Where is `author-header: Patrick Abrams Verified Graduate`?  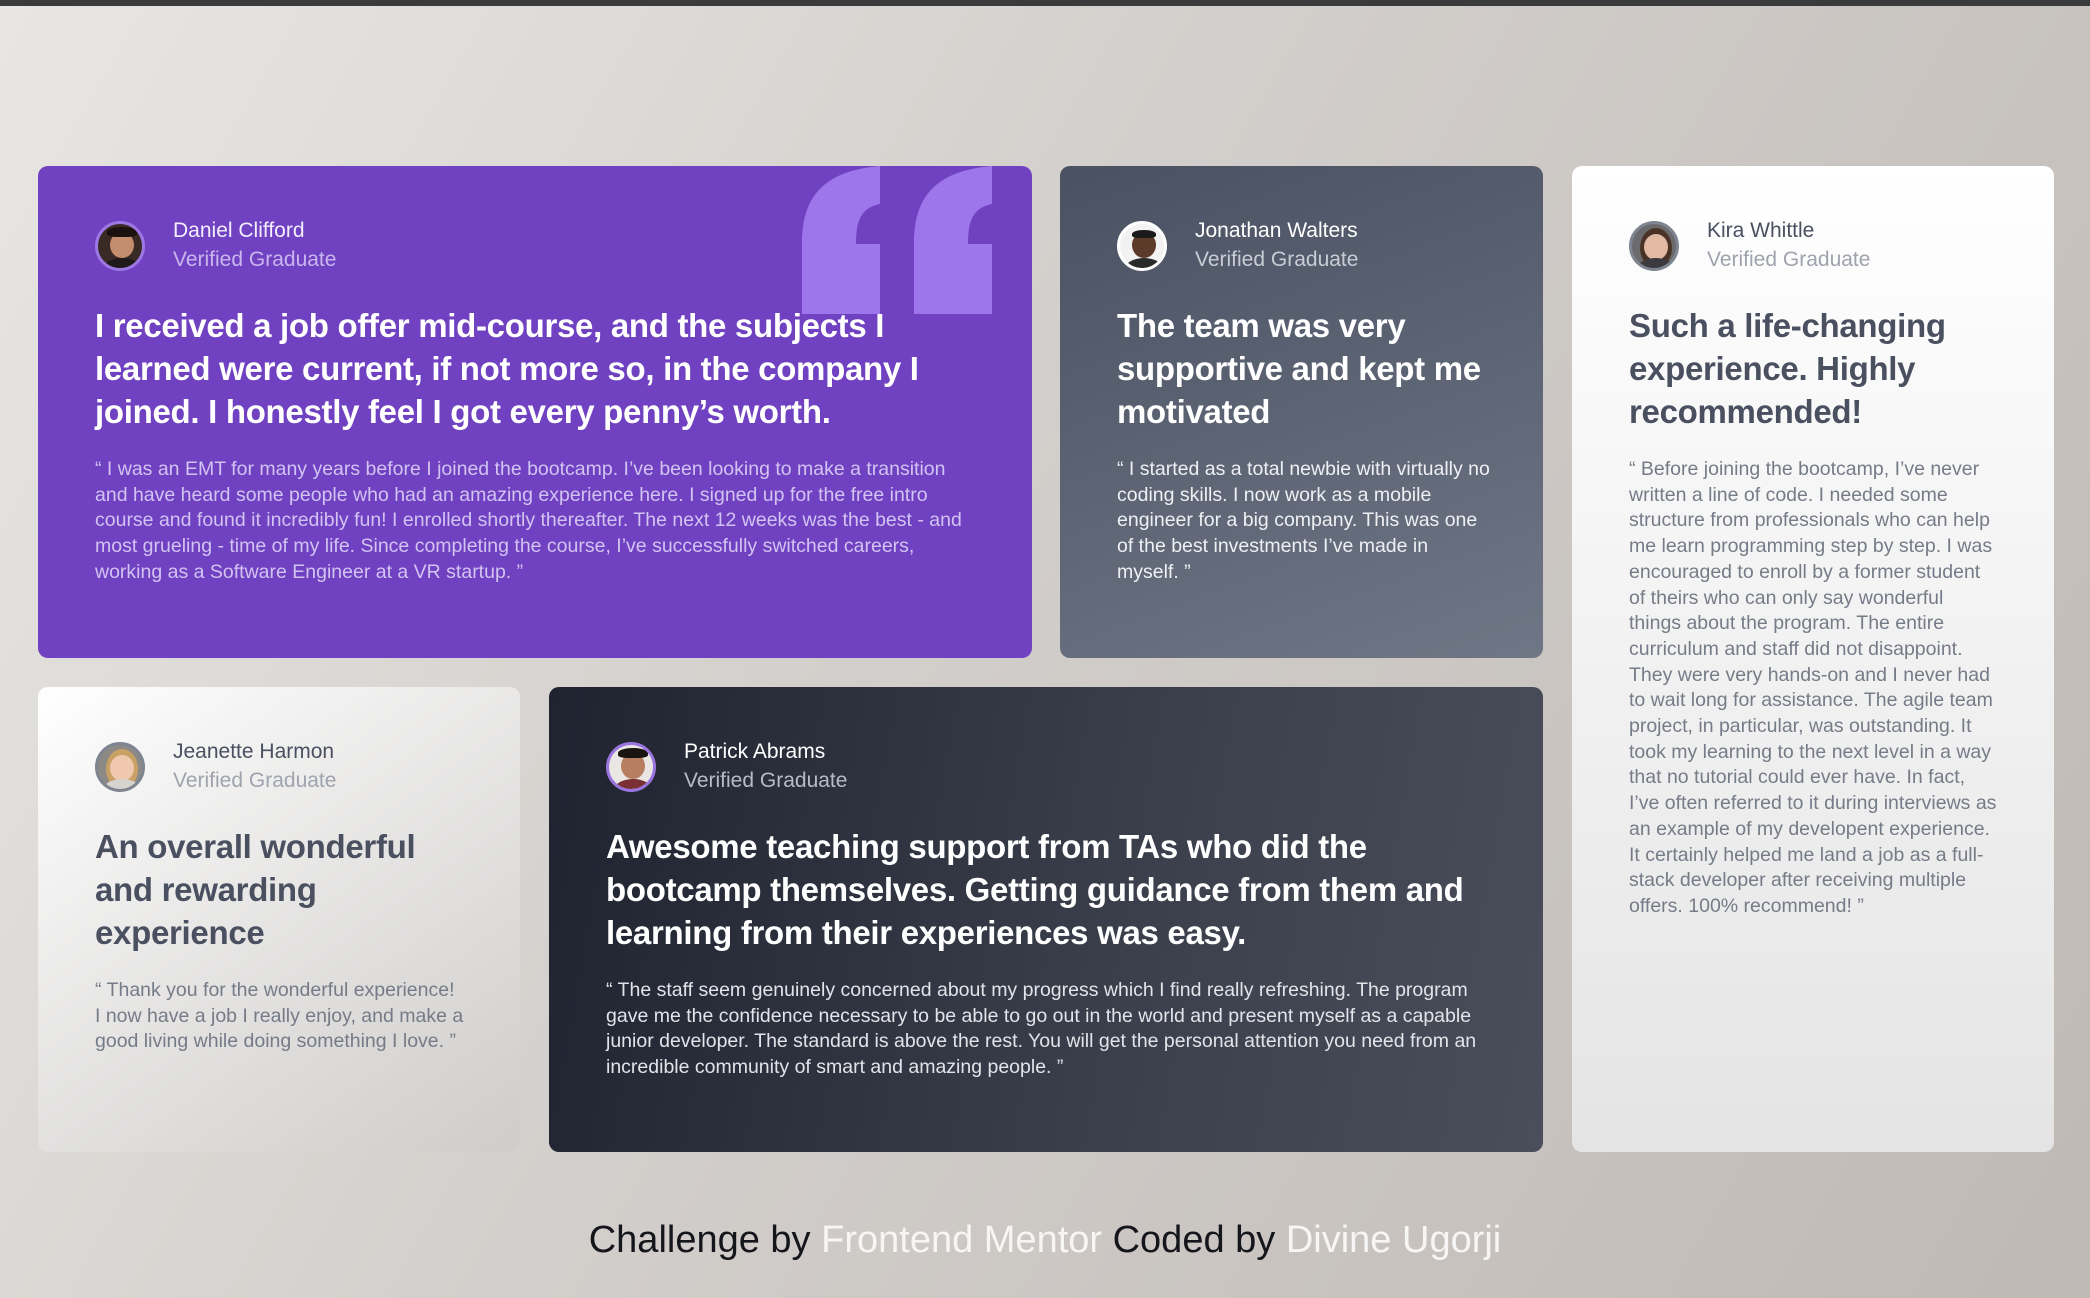
author-header: Patrick Abrams Verified Graduate is located at coordinates (1046, 767).